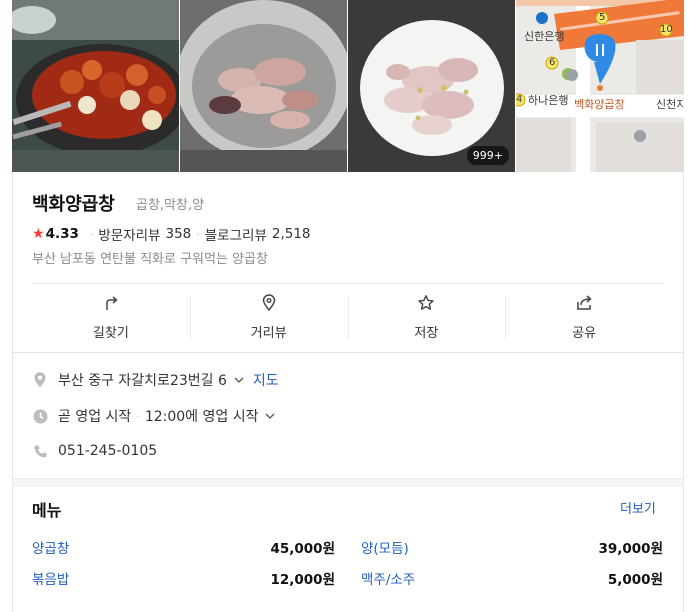  I want to click on map-exit-number: 4, so click(519, 99).